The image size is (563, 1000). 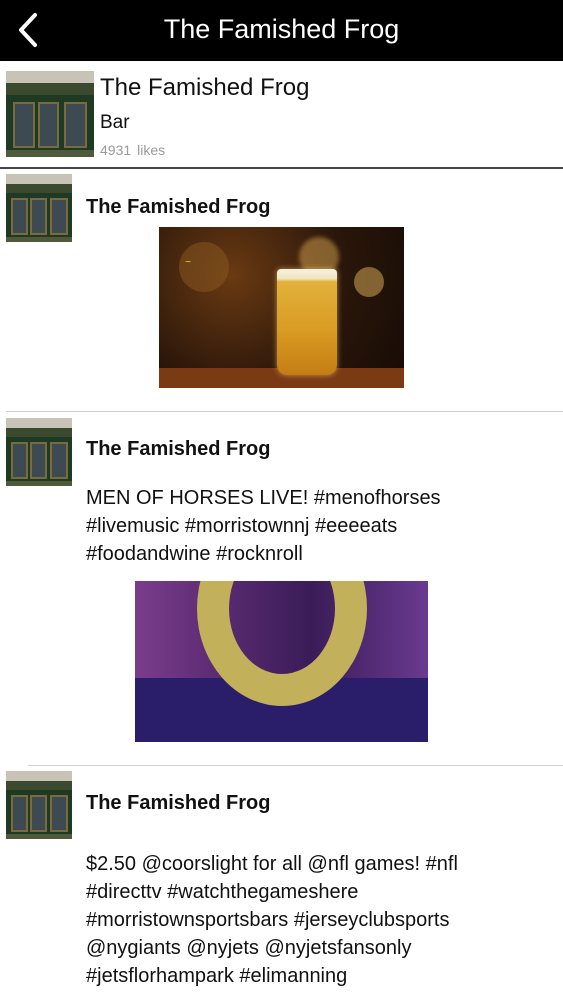 What do you see at coordinates (268, 920) in the screenshot?
I see `post-text-line: #morristownsportsbars #jerseyclubsports` at bounding box center [268, 920].